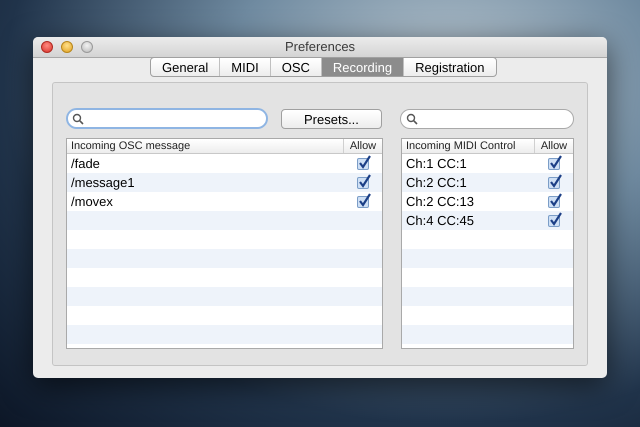 This screenshot has height=427, width=640. I want to click on table-cell-text: /message1, so click(103, 183).